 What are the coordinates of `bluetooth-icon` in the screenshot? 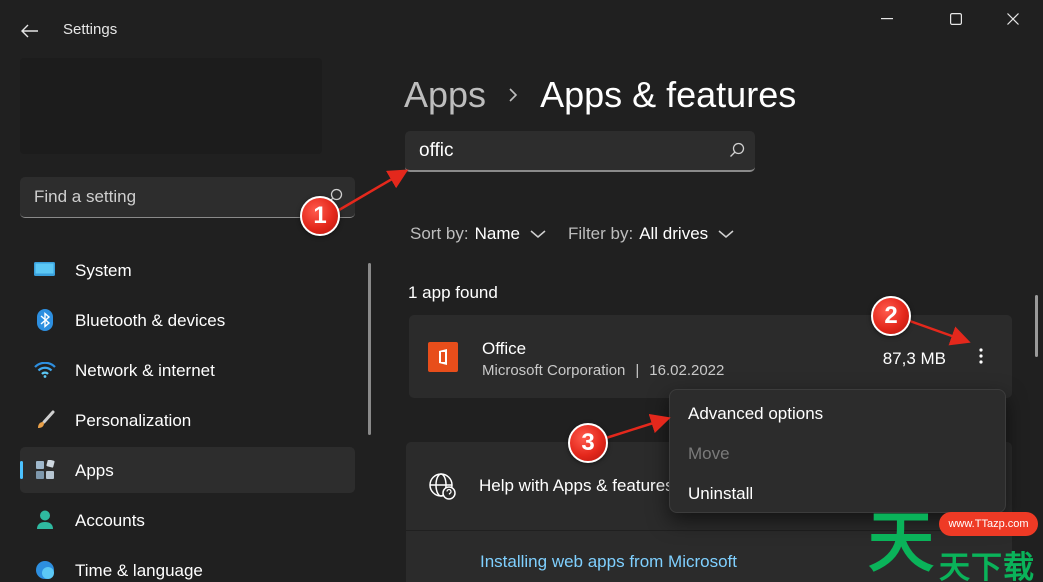 It's located at (45, 320).